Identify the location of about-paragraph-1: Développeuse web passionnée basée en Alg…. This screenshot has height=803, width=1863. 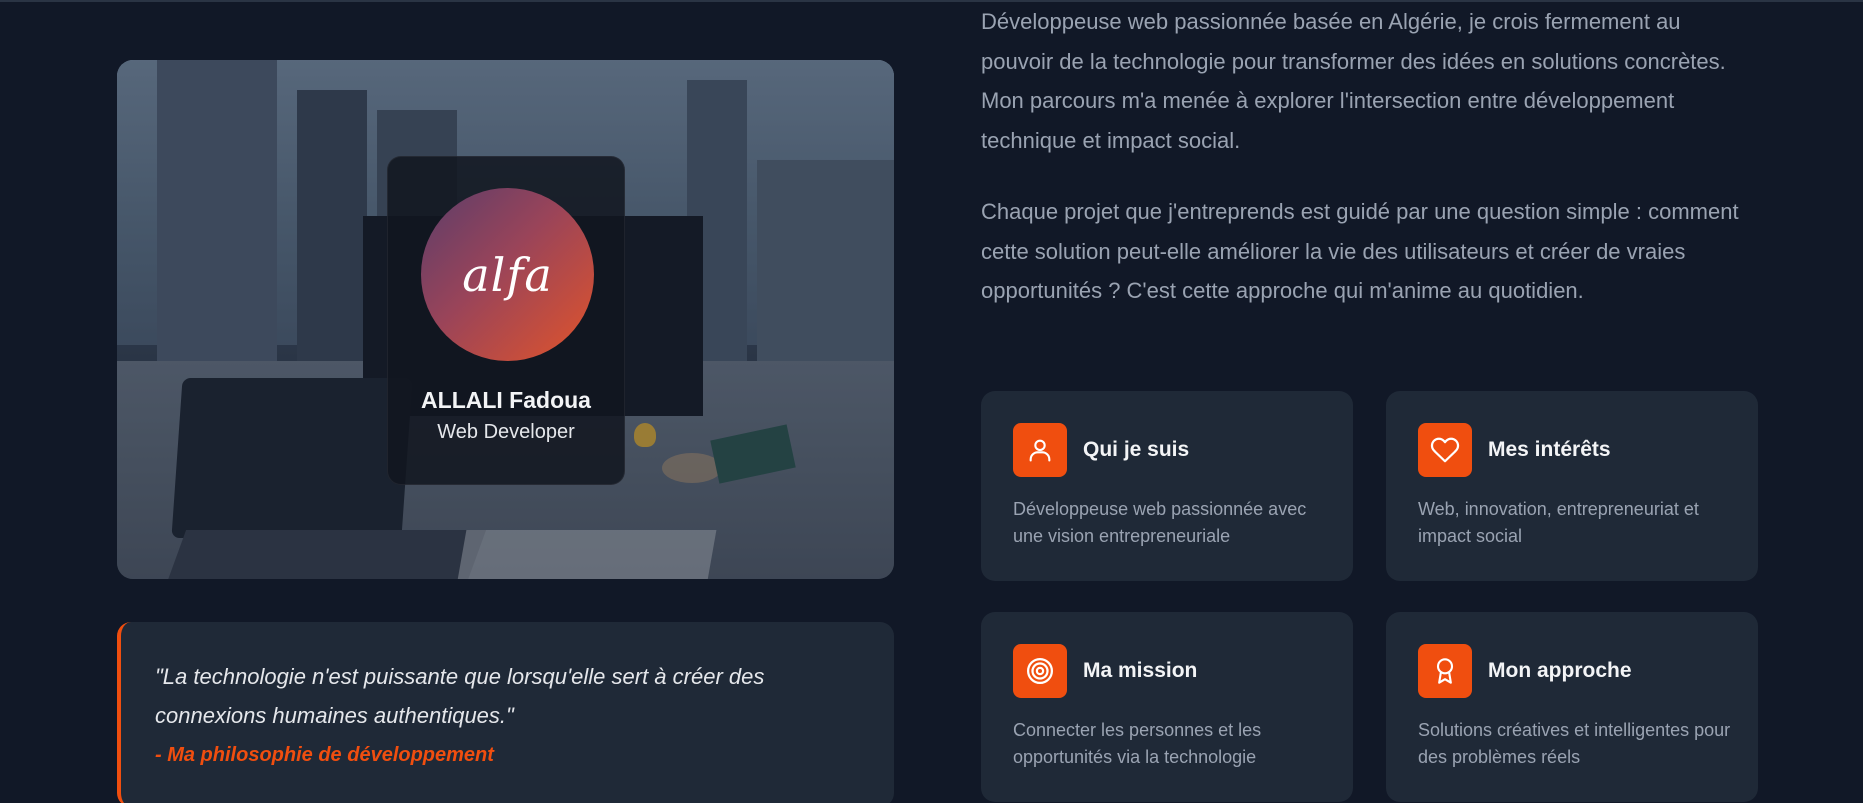
(1353, 81).